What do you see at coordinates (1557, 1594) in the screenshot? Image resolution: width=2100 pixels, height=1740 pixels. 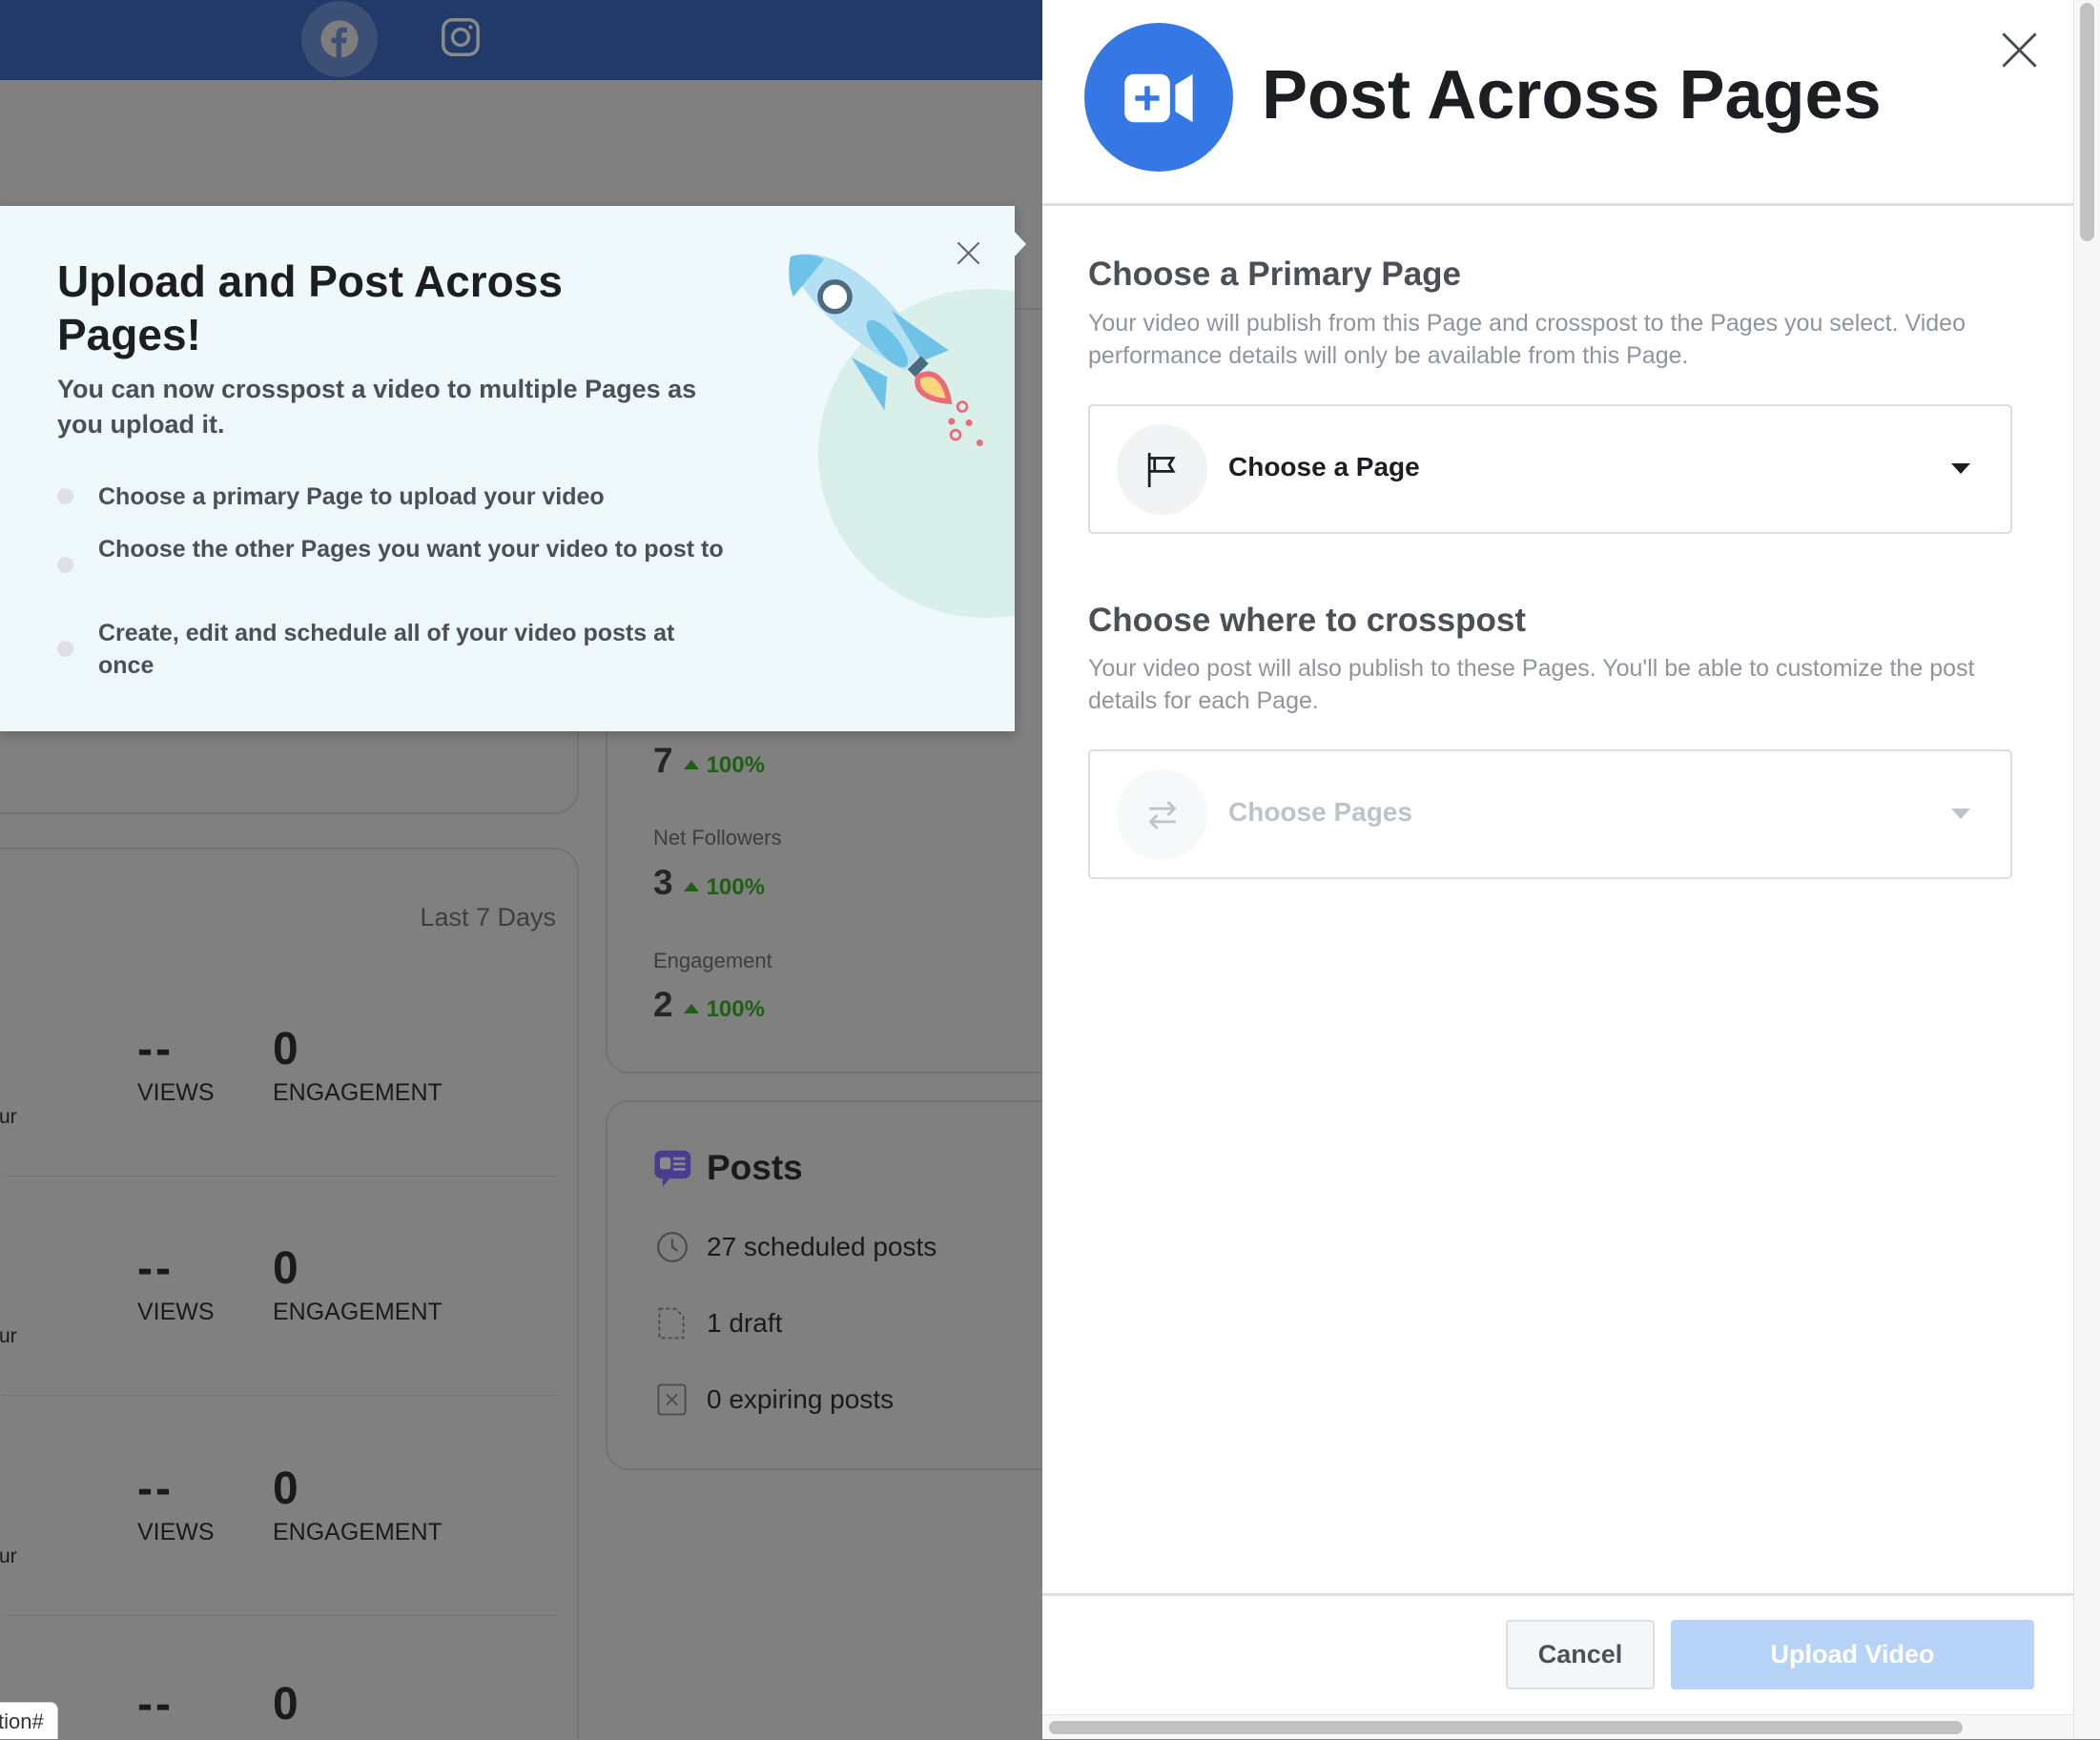 I see `footer-divider` at bounding box center [1557, 1594].